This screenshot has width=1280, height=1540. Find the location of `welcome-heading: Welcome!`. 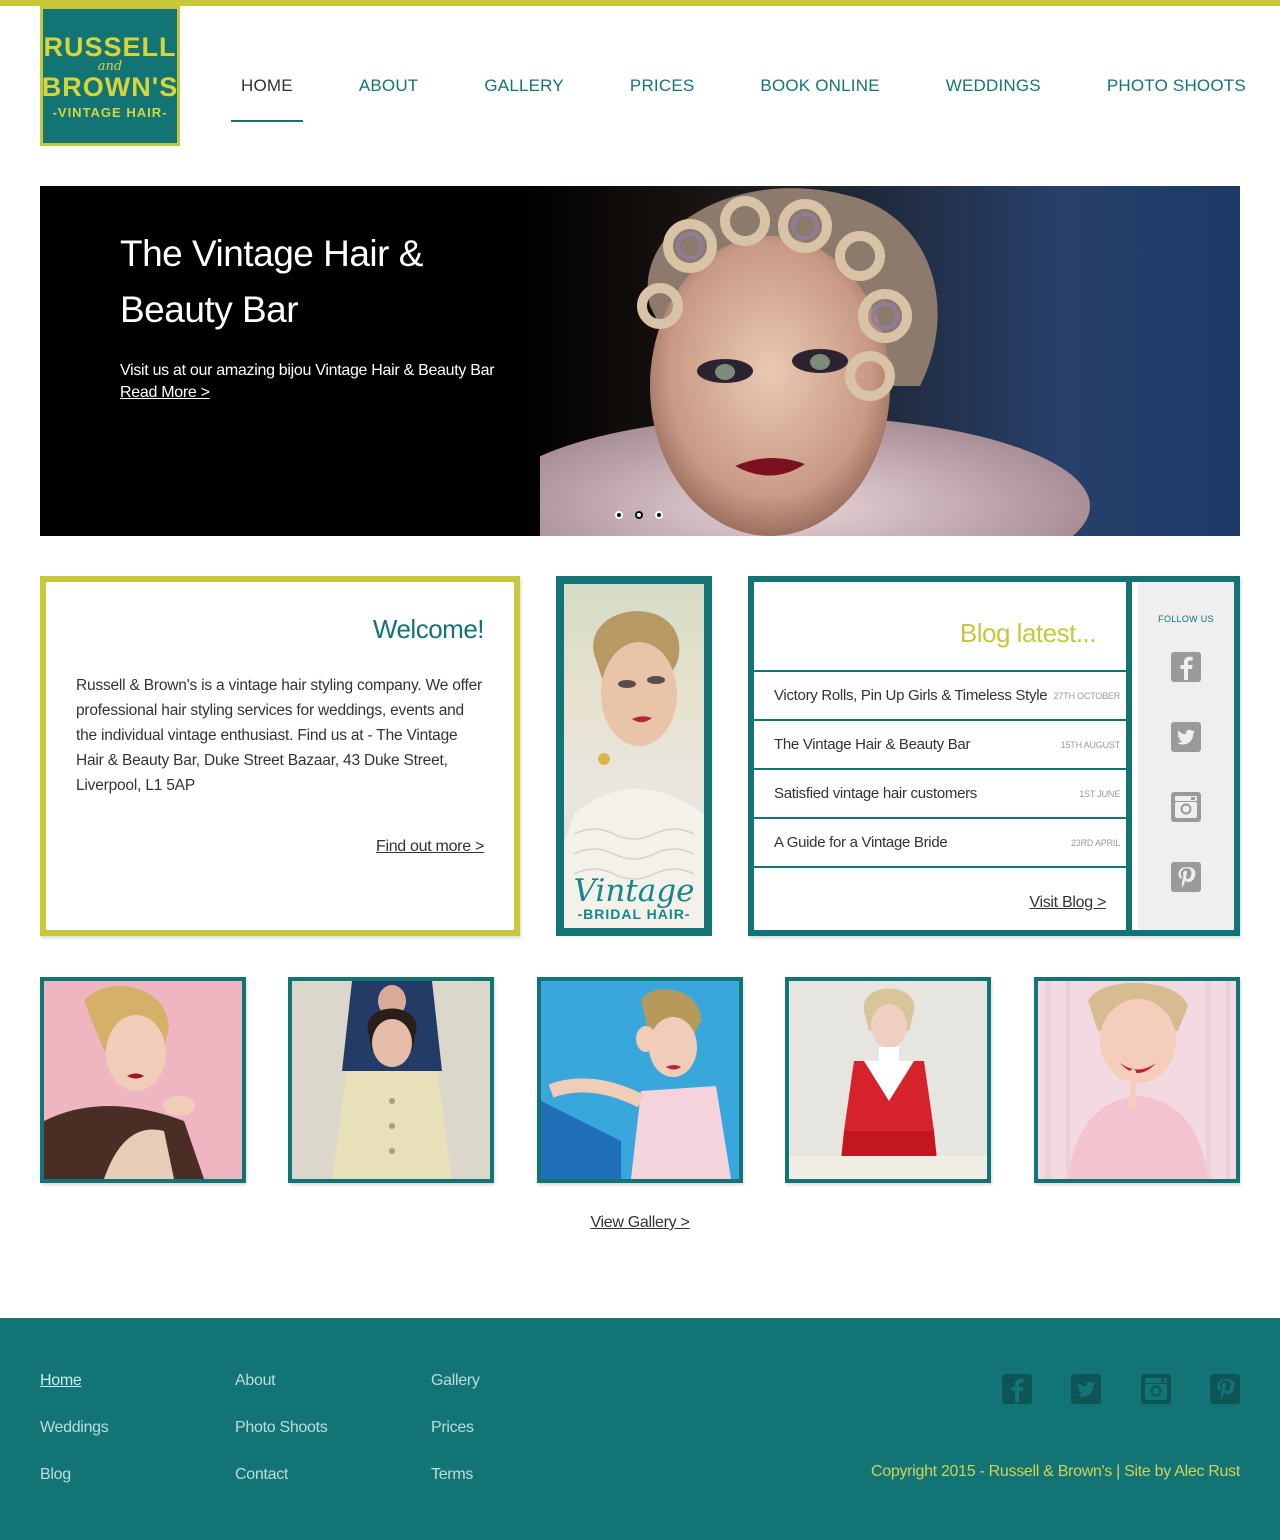

welcome-heading: Welcome! is located at coordinates (428, 629).